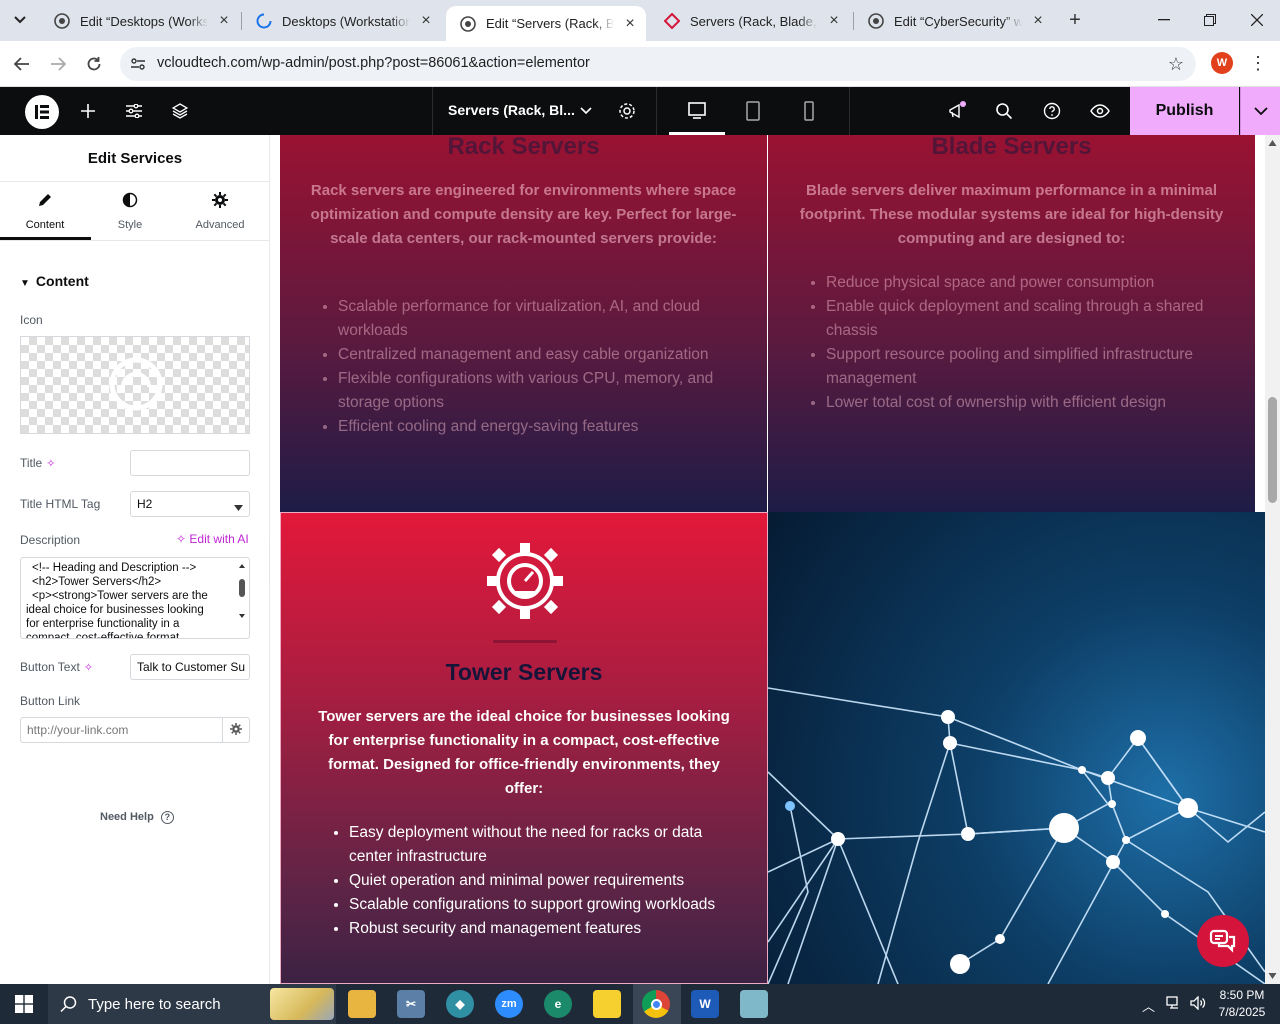 The height and width of the screenshot is (1024, 1280). What do you see at coordinates (45, 202) in the screenshot?
I see `pencil-icon` at bounding box center [45, 202].